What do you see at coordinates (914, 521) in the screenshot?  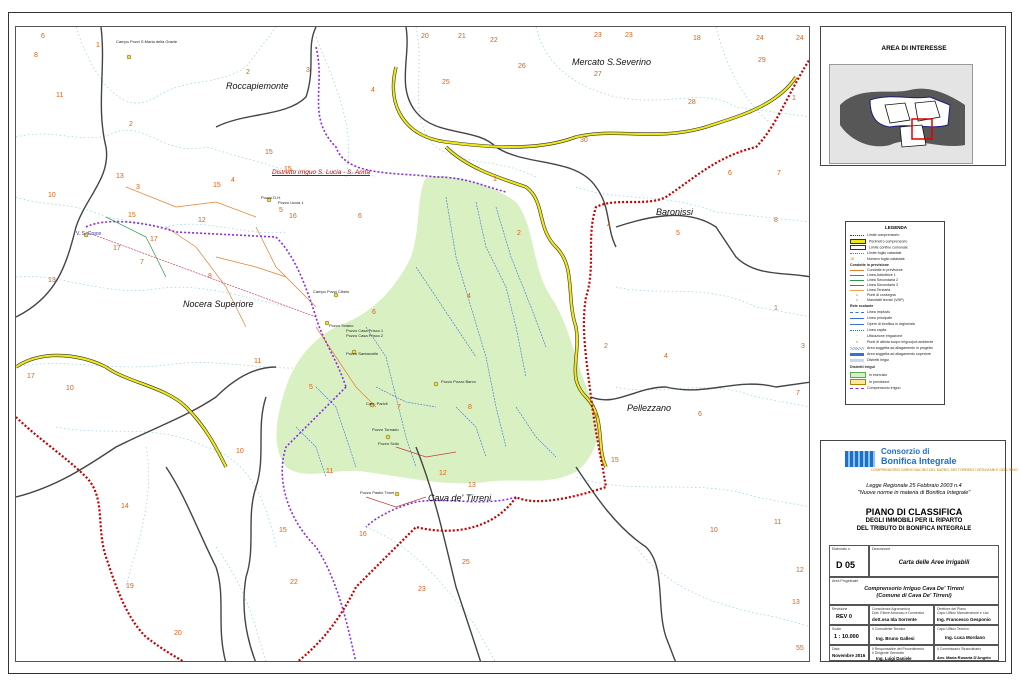 I see `subtitle-1: DEGLI IMMOBILI PER IL RIPARTO` at bounding box center [914, 521].